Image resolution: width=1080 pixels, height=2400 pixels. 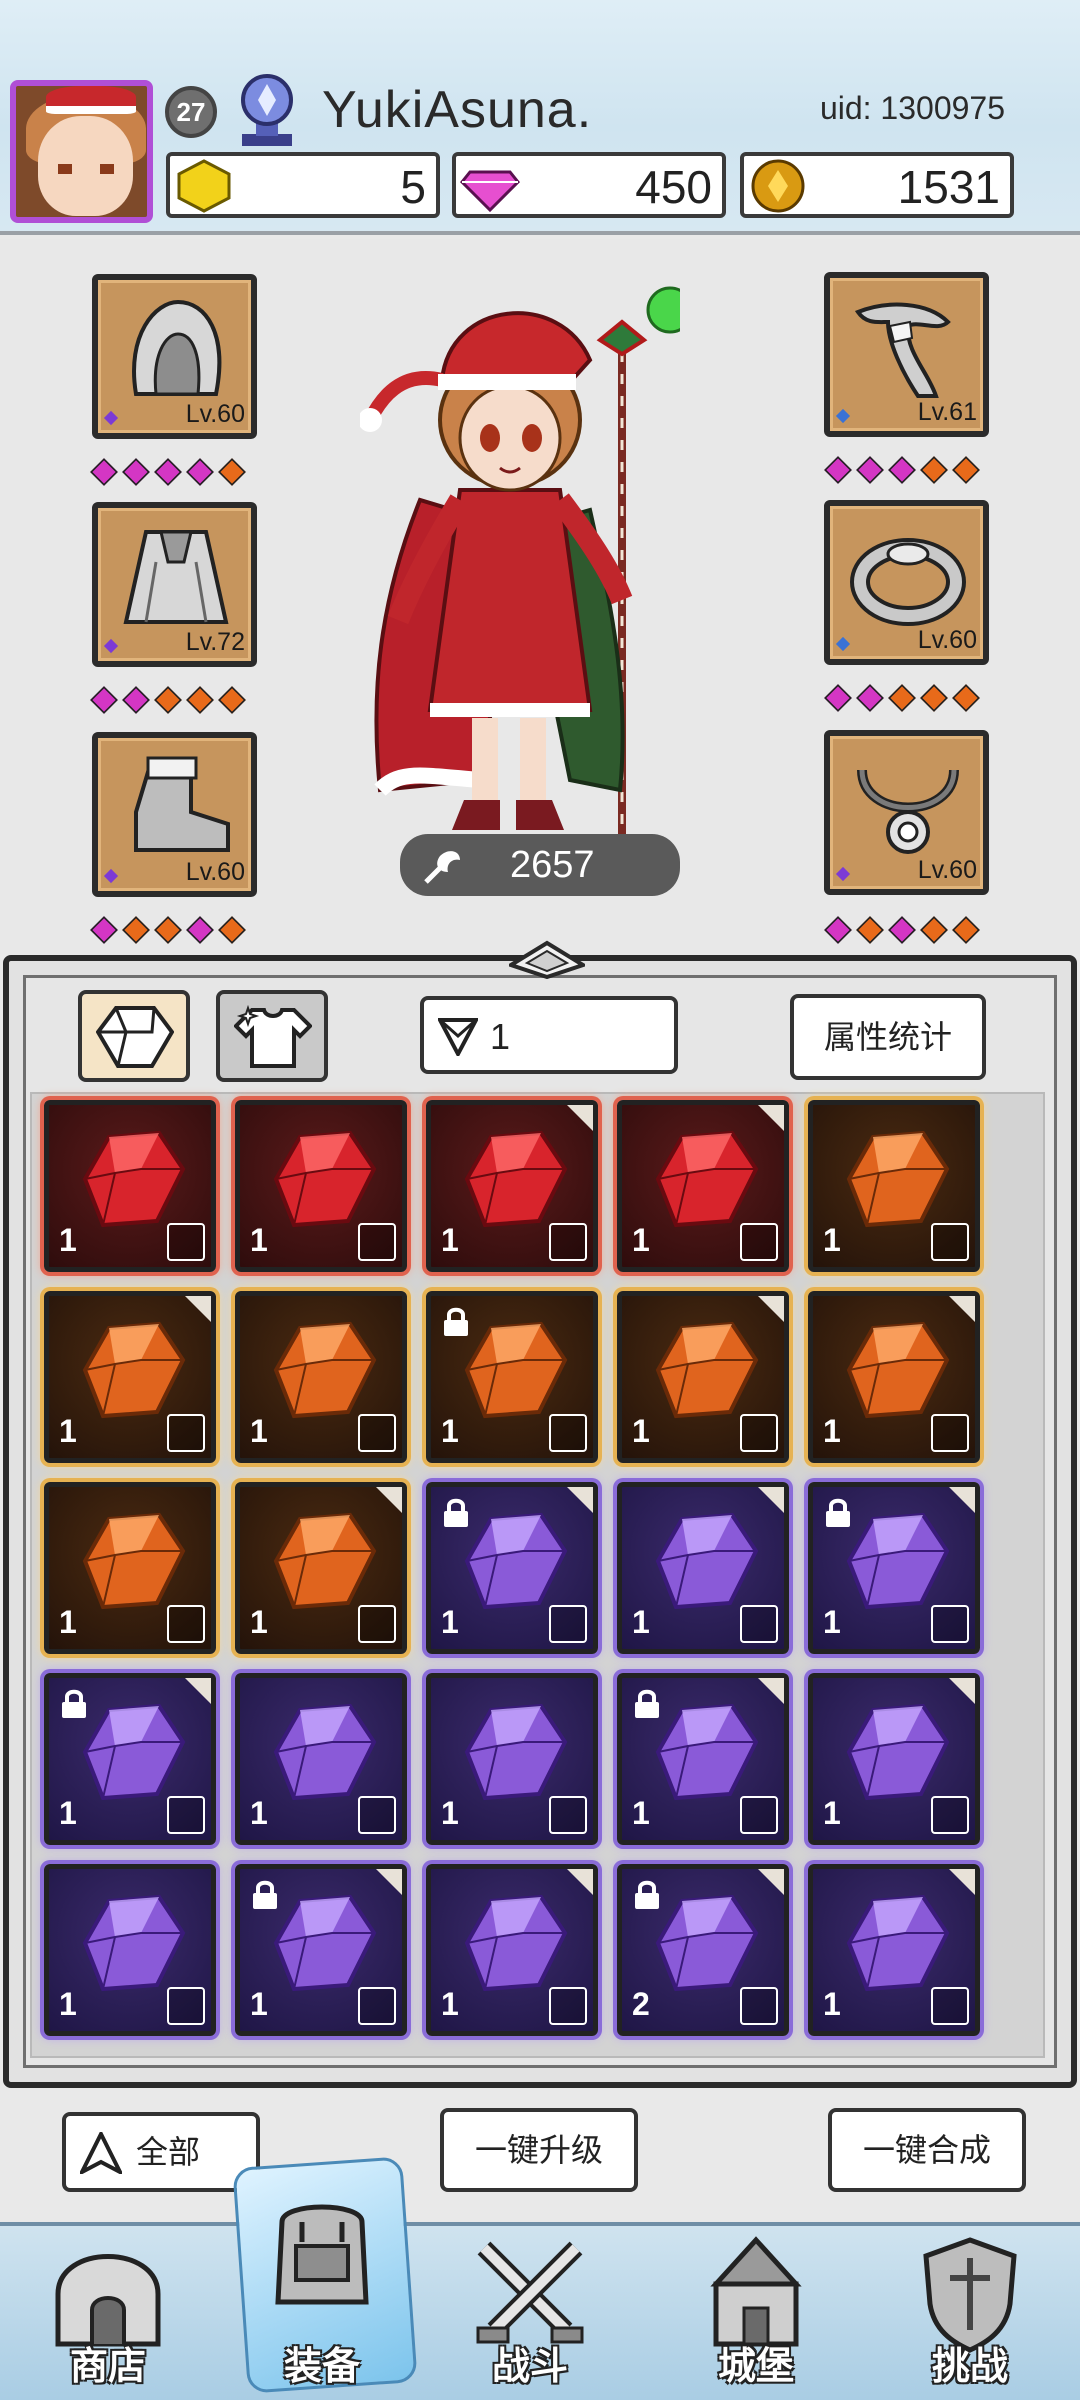 I want to click on boot-icon, so click(x=182, y=804).